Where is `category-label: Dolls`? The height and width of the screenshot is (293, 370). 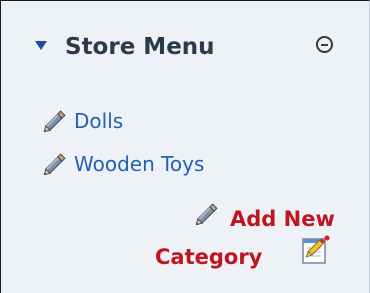 category-label: Dolls is located at coordinates (99, 121).